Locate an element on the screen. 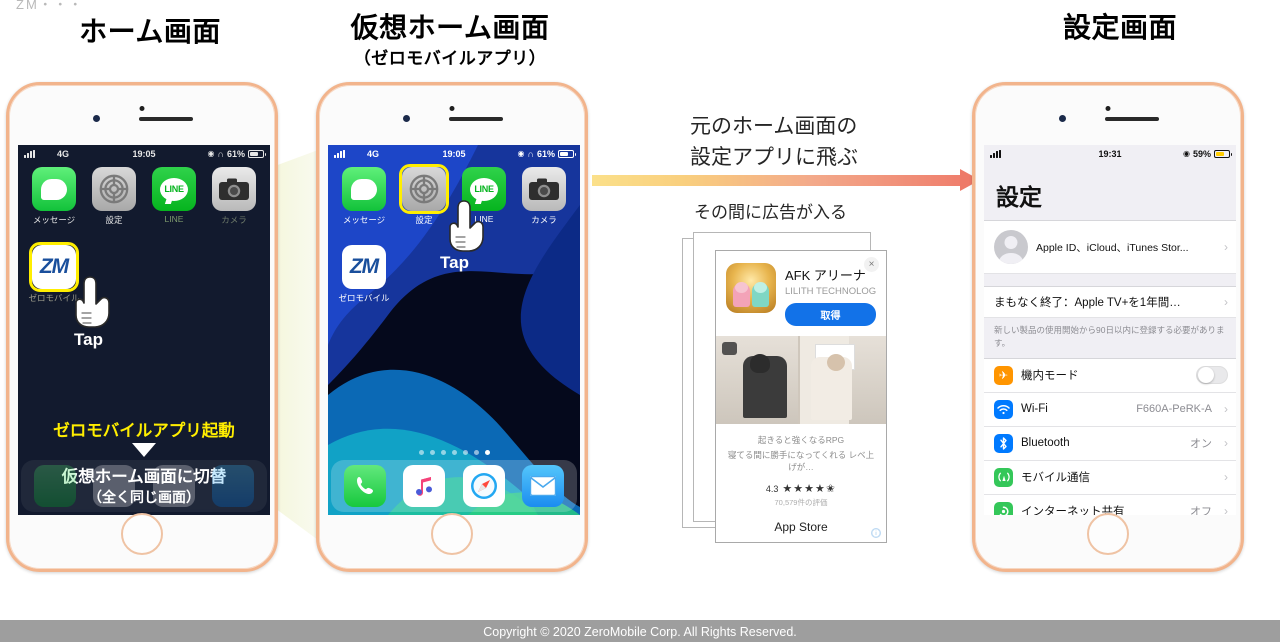 The width and height of the screenshot is (1280, 642). caption-virtual-home-screen: 仮想ホーム画面 is located at coordinates (450, 27).